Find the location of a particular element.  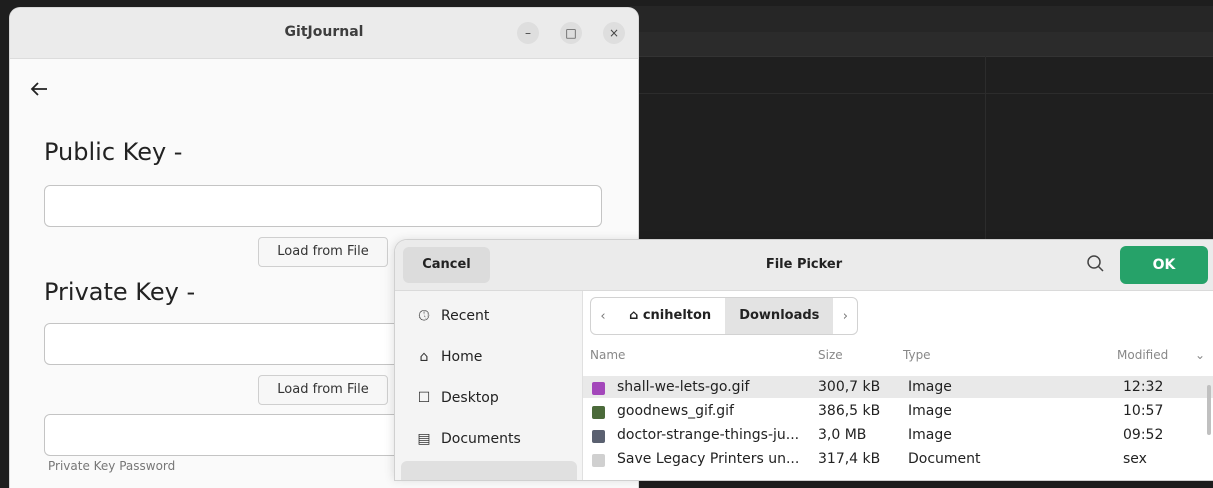

sidebar-item-label: Desktop is located at coordinates (470, 398).